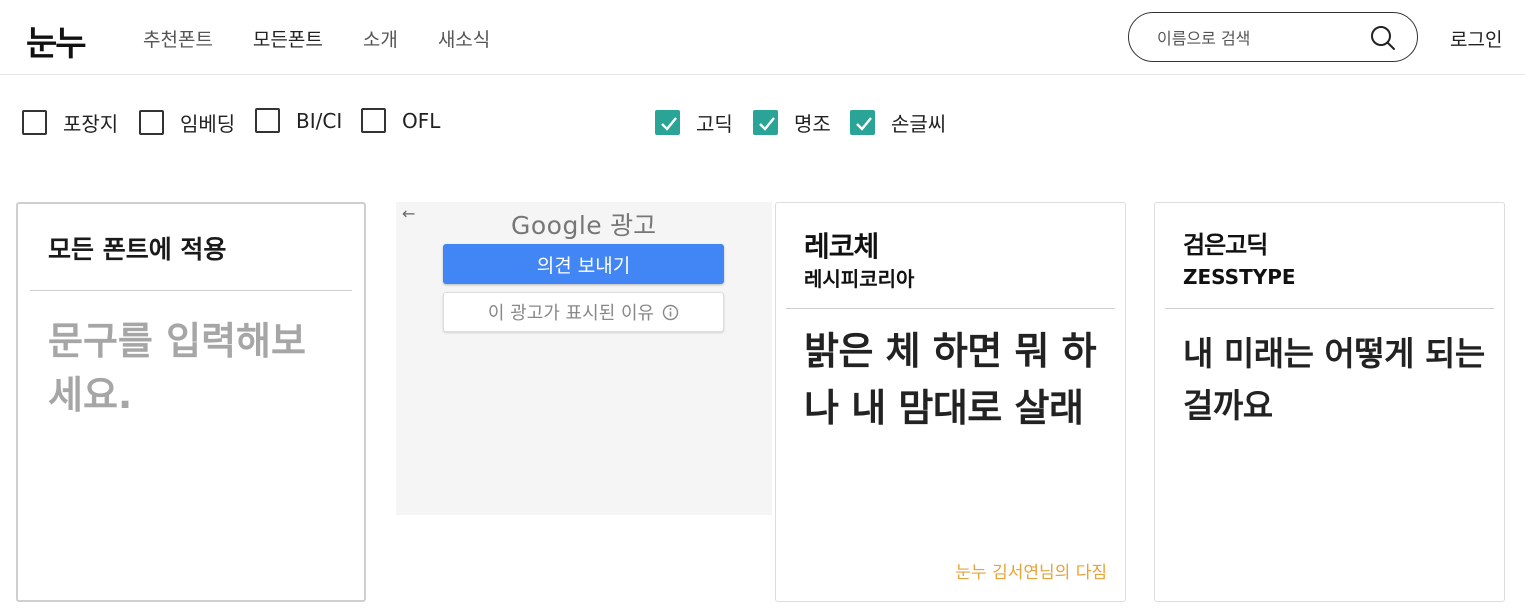  What do you see at coordinates (859, 277) in the screenshot?
I see `font-maker: 레시피코리아` at bounding box center [859, 277].